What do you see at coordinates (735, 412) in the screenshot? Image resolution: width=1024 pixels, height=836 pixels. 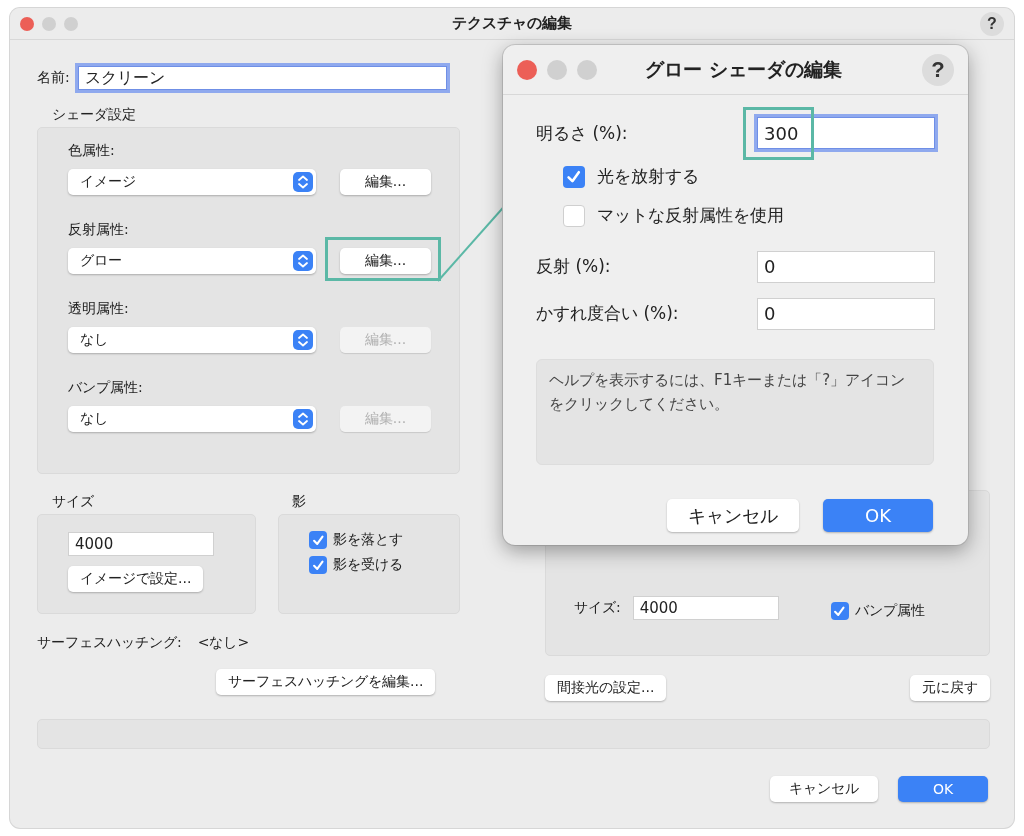 I see `help-text: ヘルプを表示するには、F1キーまたは「?」アイコンをクリックしてください。` at bounding box center [735, 412].